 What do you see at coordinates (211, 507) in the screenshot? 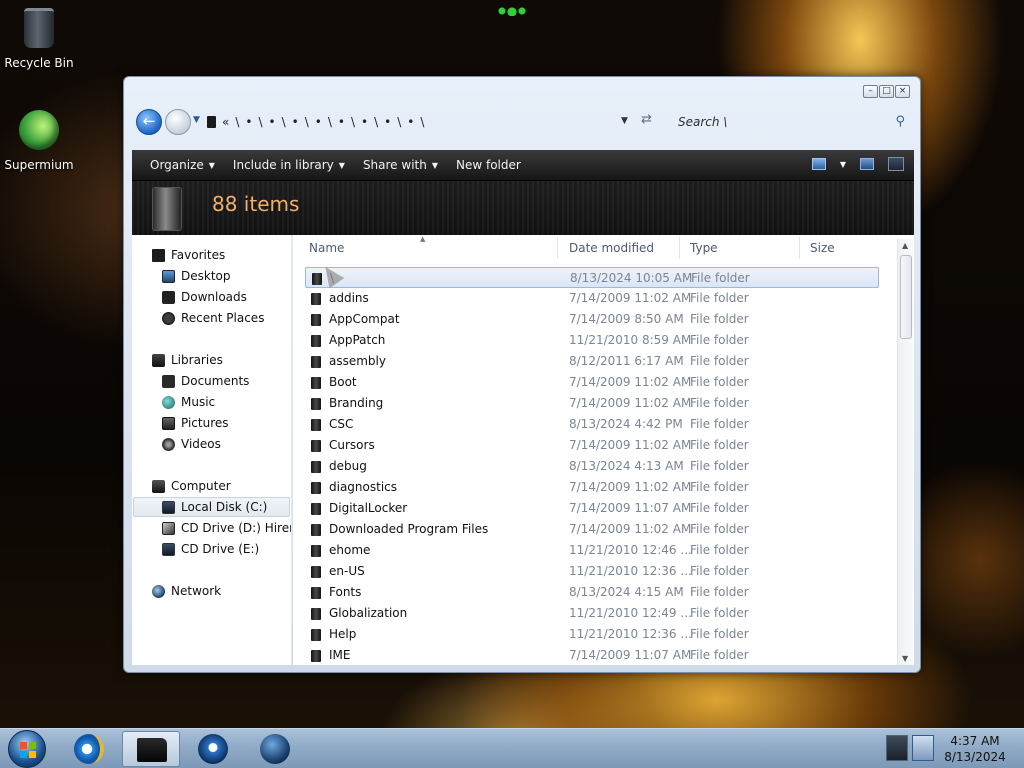
I see `nav-local-disk-c: Local Disk (C:)` at bounding box center [211, 507].